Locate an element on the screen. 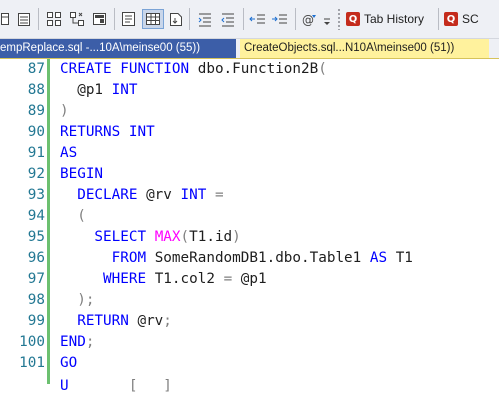 Image resolution: width=499 pixels, height=407 pixels. code-token: CREATE FUNCTION is located at coordinates (129, 69).